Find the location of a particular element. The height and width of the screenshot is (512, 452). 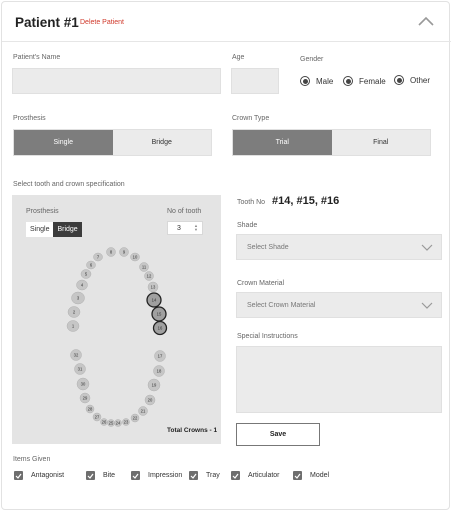

tooth-10: 10 is located at coordinates (135, 257).